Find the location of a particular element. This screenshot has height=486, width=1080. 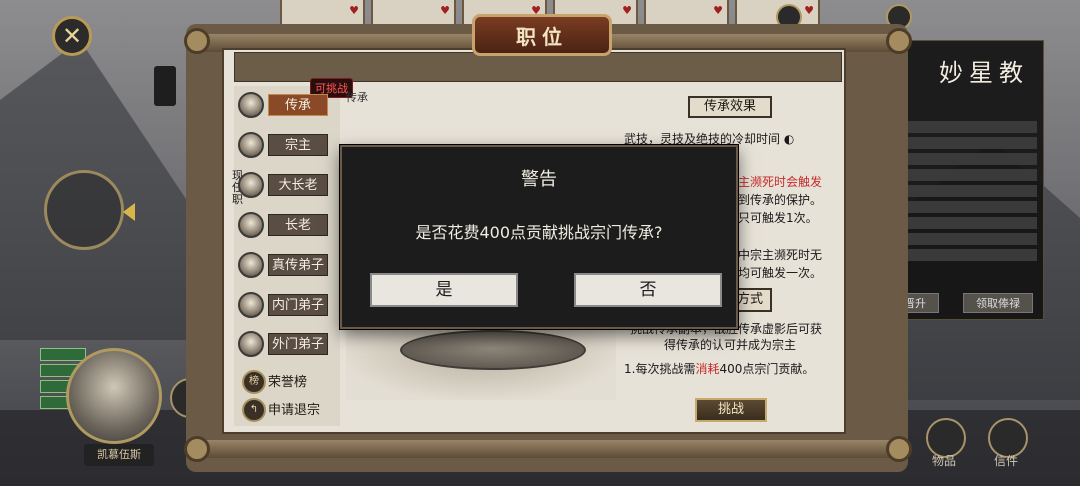

rule-line-2: 得传承的认可并成为宗主 is located at coordinates (730, 345).